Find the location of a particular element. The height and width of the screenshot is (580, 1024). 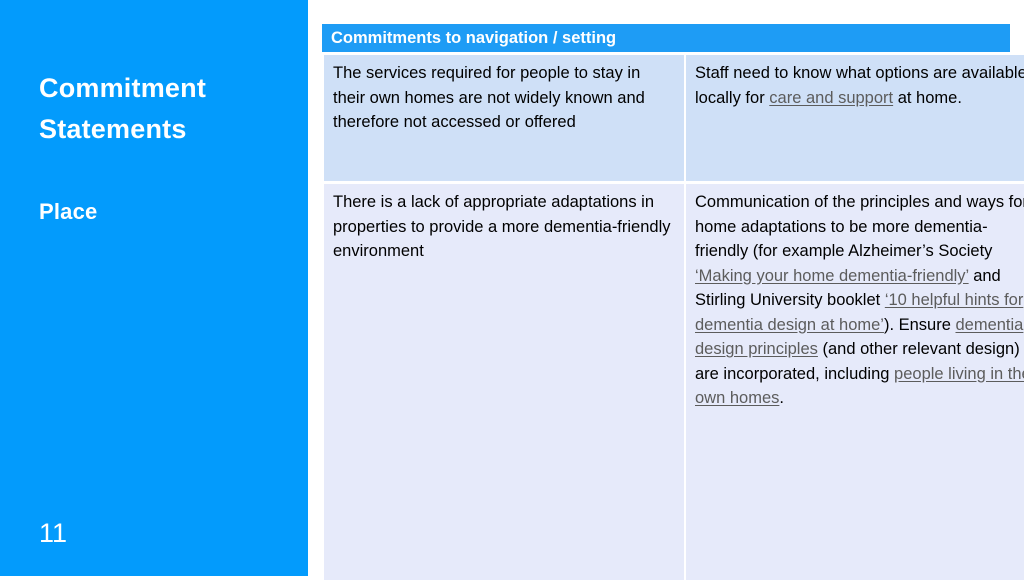

page-title-line-2: Statements is located at coordinates (113, 129).